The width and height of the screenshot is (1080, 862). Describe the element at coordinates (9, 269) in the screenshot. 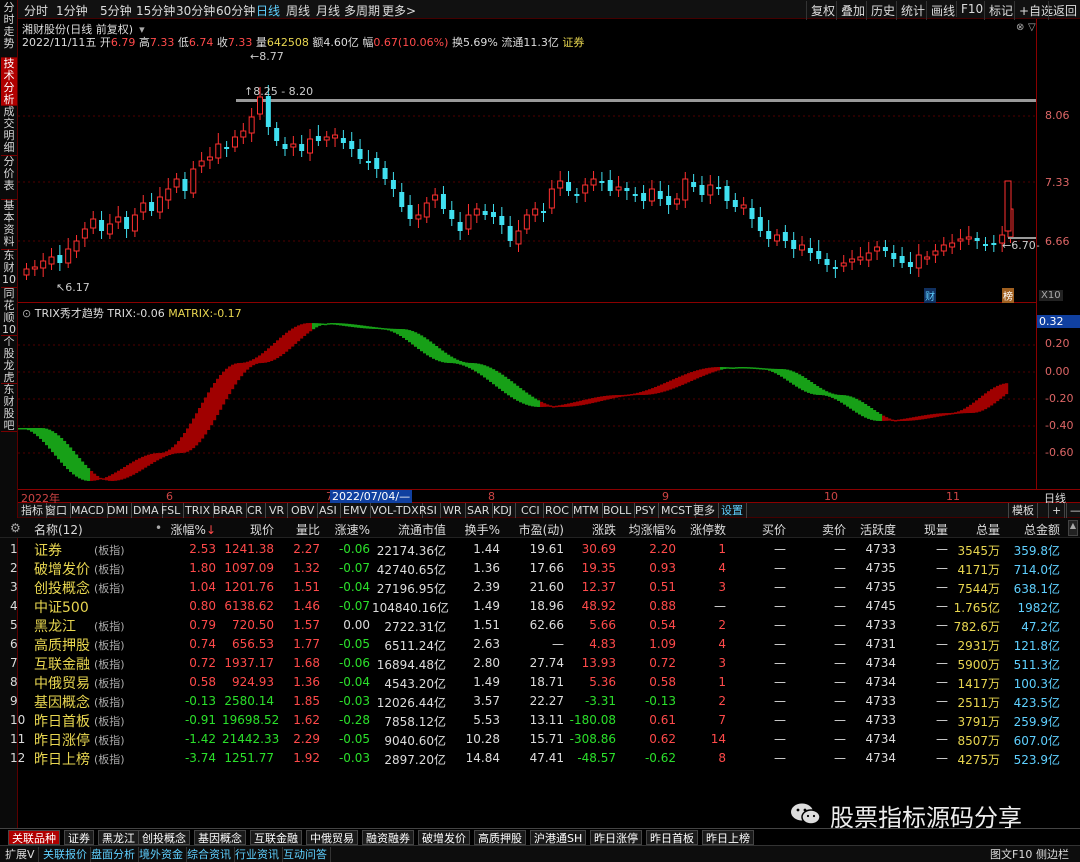

I see `left-tab: 东财10` at that location.